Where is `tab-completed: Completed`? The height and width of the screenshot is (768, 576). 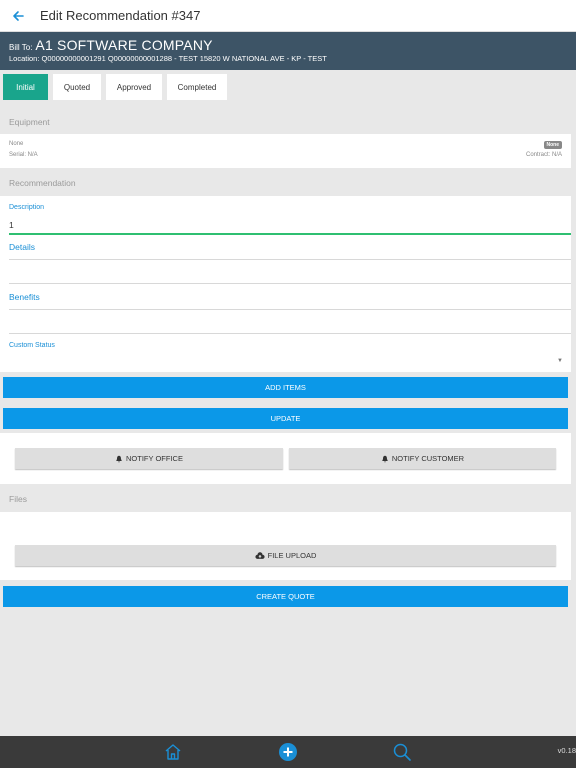
tab-completed: Completed is located at coordinates (197, 87).